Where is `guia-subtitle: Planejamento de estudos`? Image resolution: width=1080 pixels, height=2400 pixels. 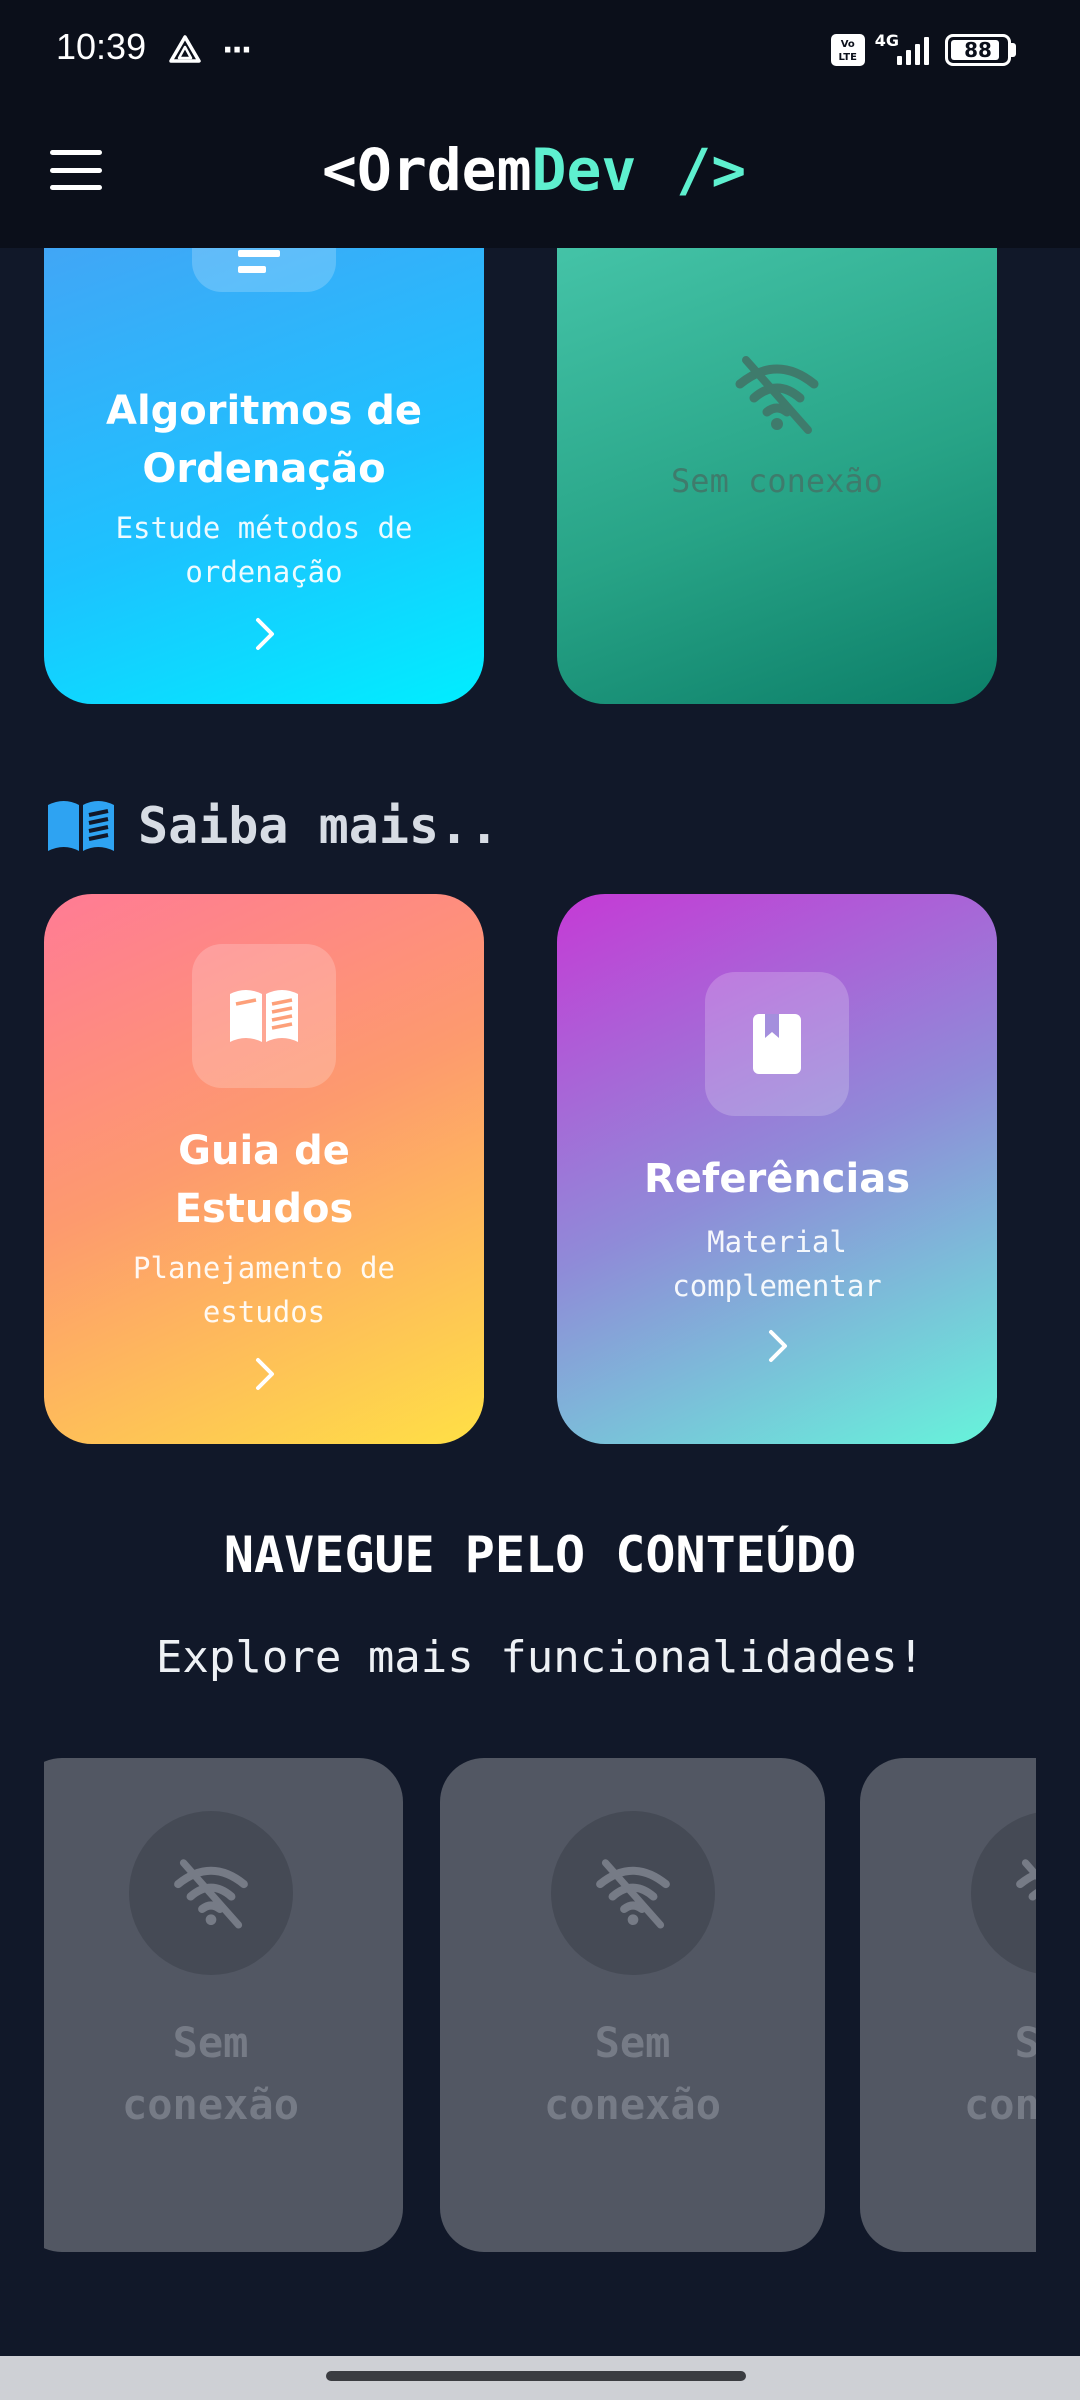 guia-subtitle: Planejamento de estudos is located at coordinates (264, 1290).